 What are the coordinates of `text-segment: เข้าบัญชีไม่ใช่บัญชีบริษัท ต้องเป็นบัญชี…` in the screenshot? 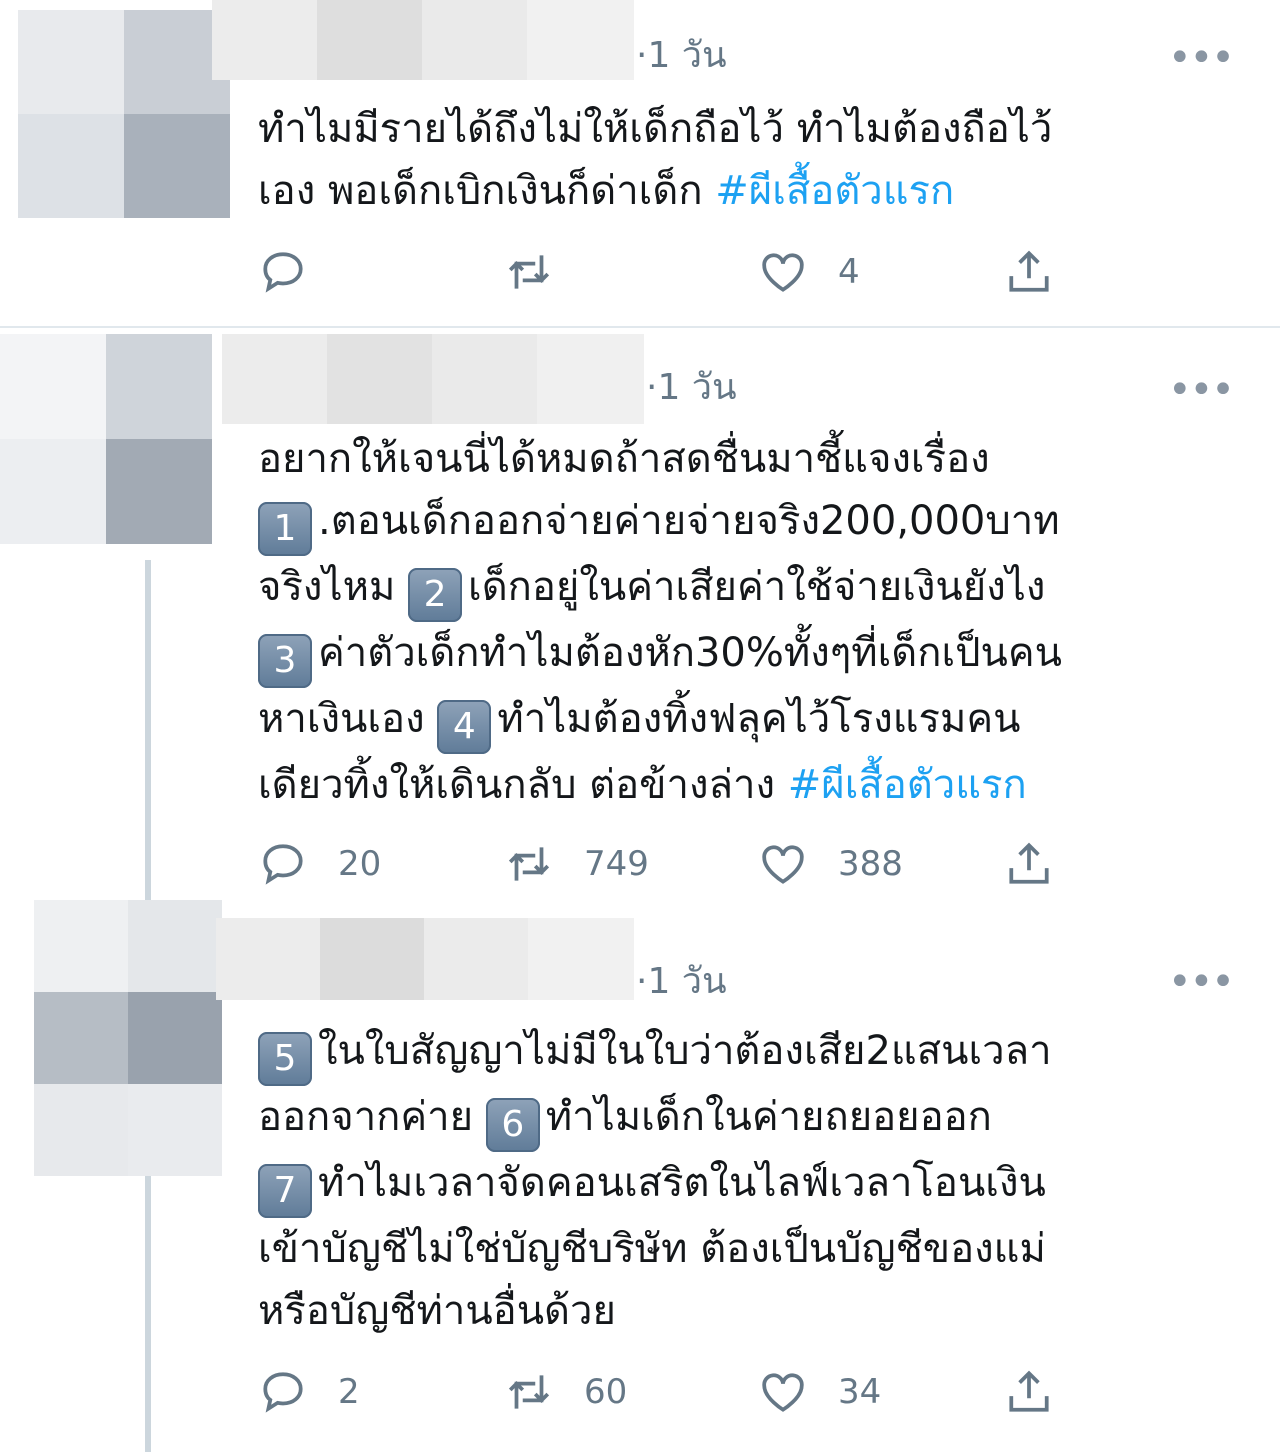 It's located at (652, 1249).